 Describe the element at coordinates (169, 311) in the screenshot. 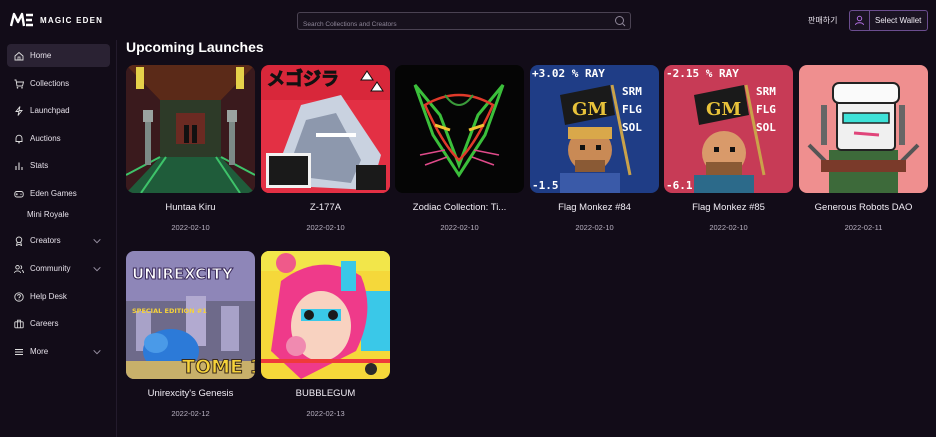

I see `unirexcity-art-subtitle: SPECIAL EDITION #1` at that location.